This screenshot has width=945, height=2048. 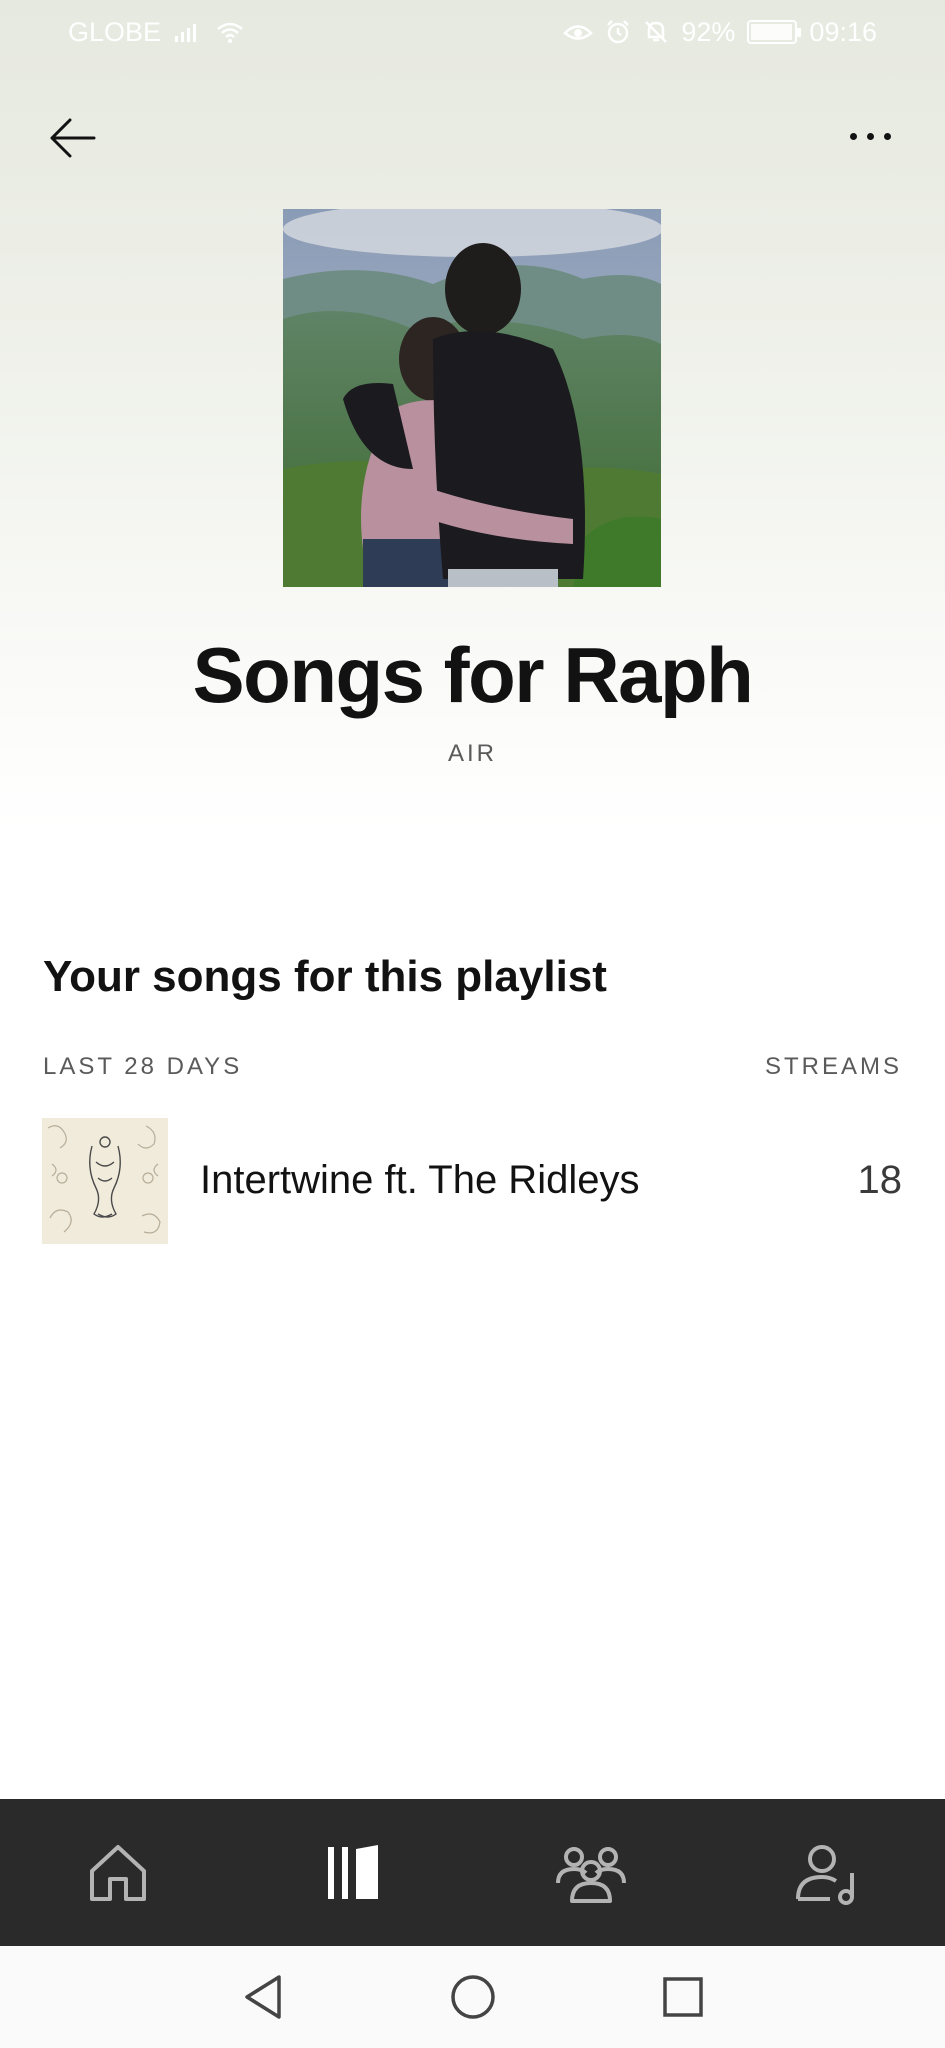 What do you see at coordinates (578, 32) in the screenshot?
I see `eye-icon` at bounding box center [578, 32].